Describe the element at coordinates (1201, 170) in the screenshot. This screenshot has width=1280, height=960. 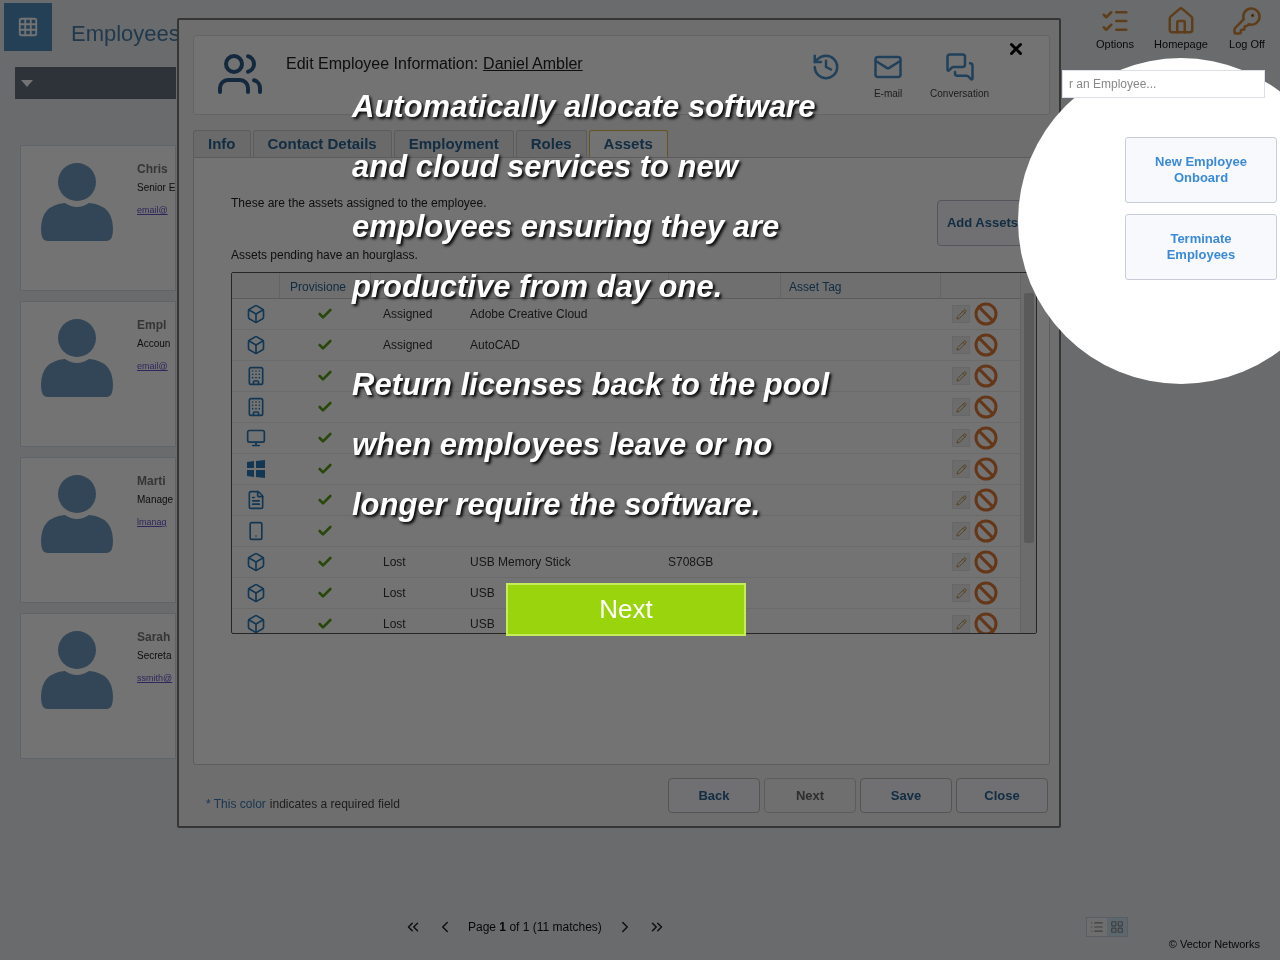
I see `action-button: New Employee Onboard` at that location.